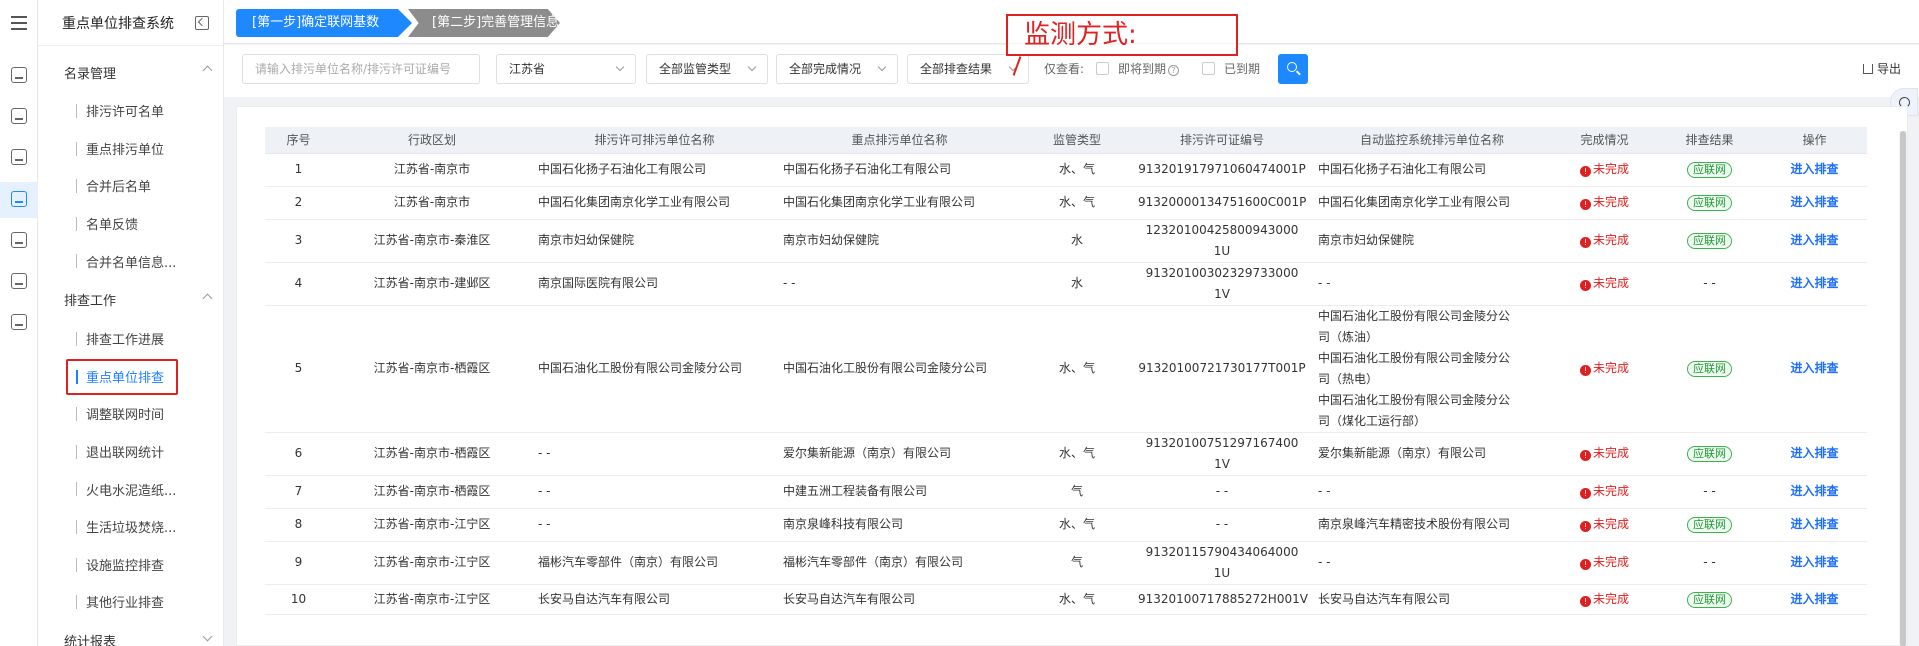  I want to click on menu-group-0: 名录管理, so click(130, 72).